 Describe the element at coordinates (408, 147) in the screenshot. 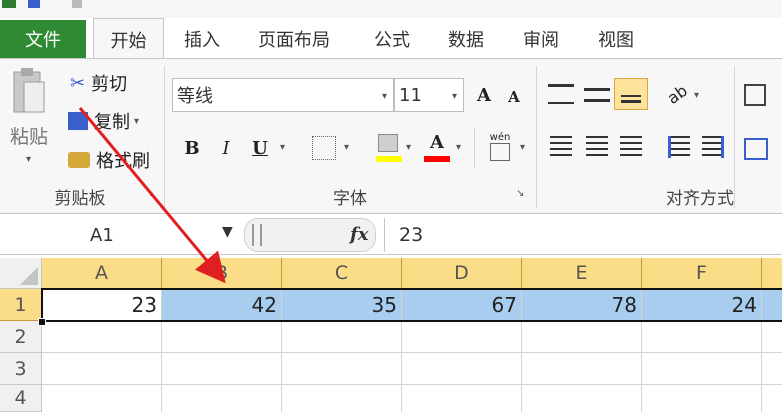

I see `fill-color-dropdown-icon: ▾` at that location.